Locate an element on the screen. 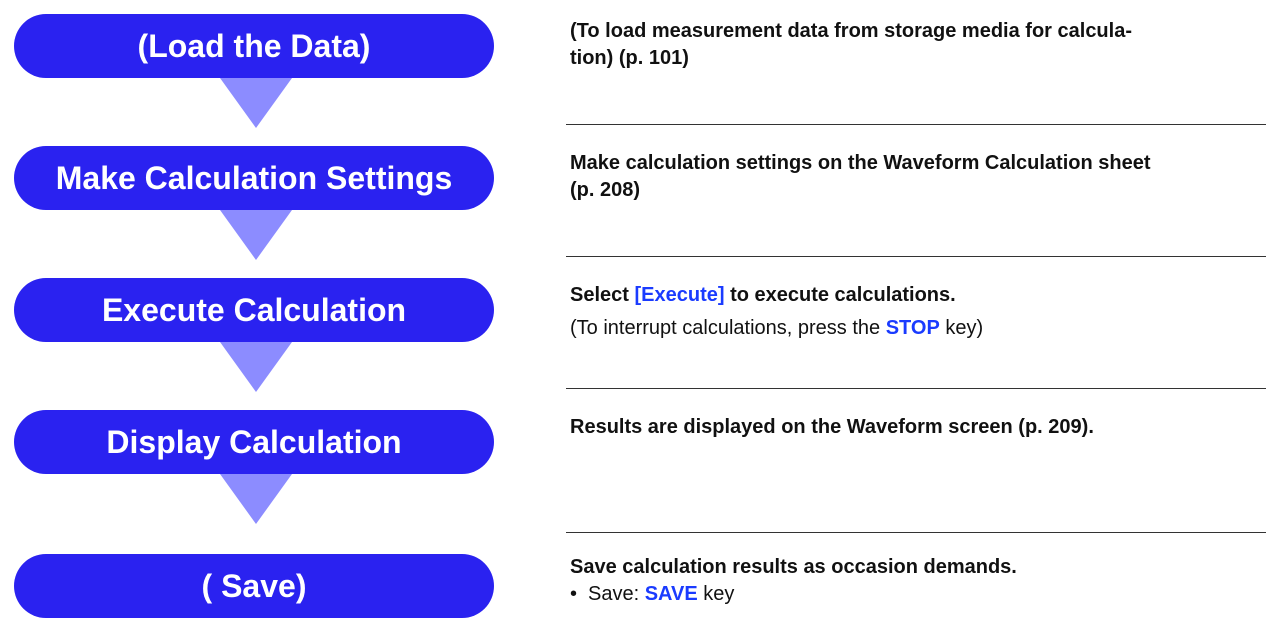  step-display-calculation: Display Calculation is located at coordinates (254, 442).